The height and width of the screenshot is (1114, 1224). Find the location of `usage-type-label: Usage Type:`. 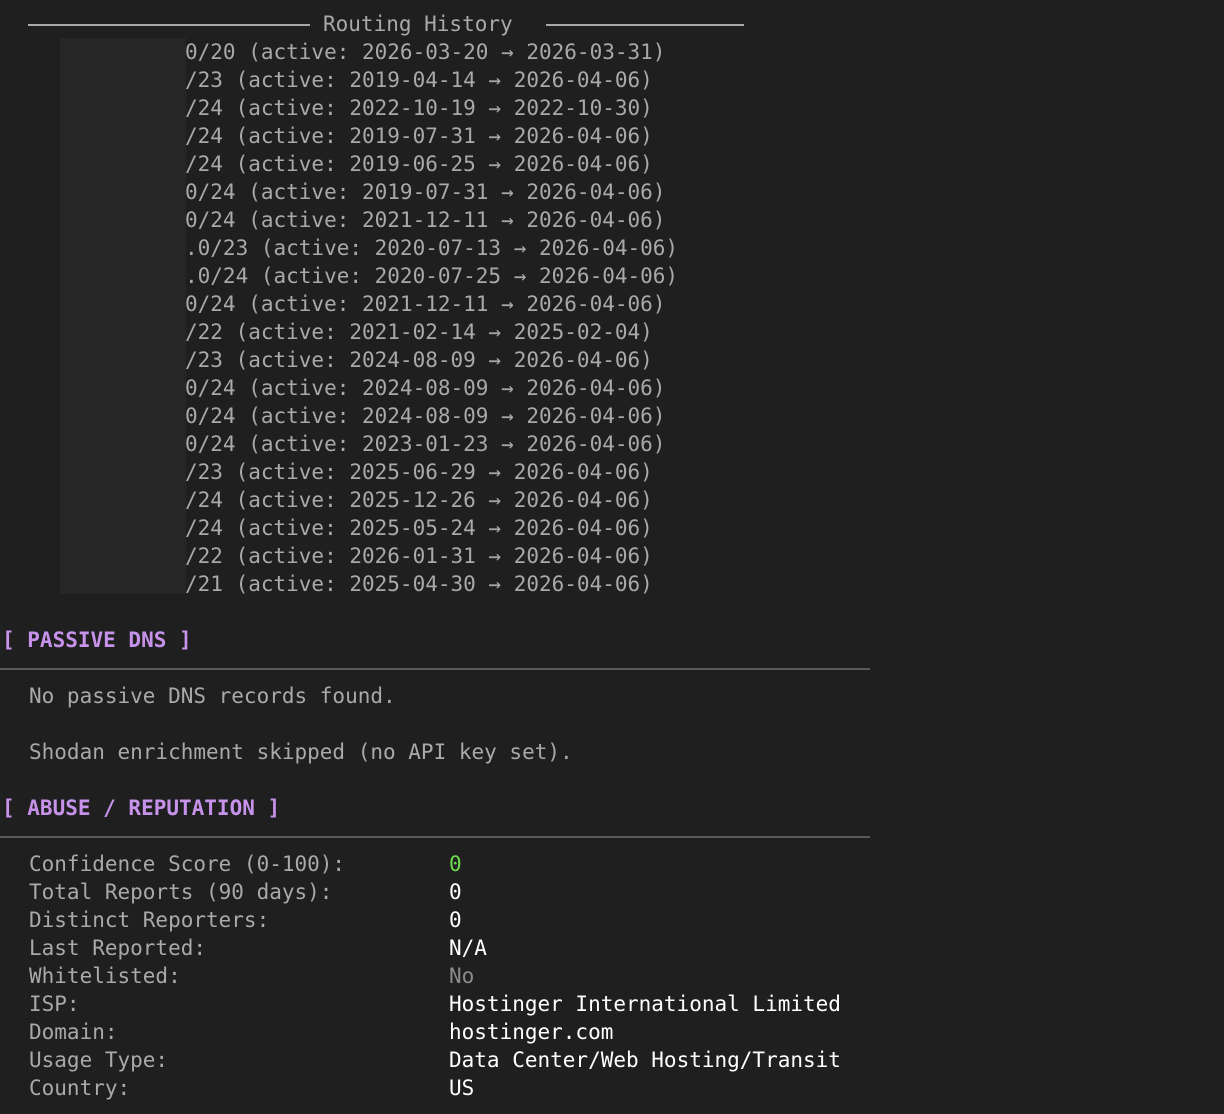

usage-type-label: Usage Type: is located at coordinates (99, 1060).